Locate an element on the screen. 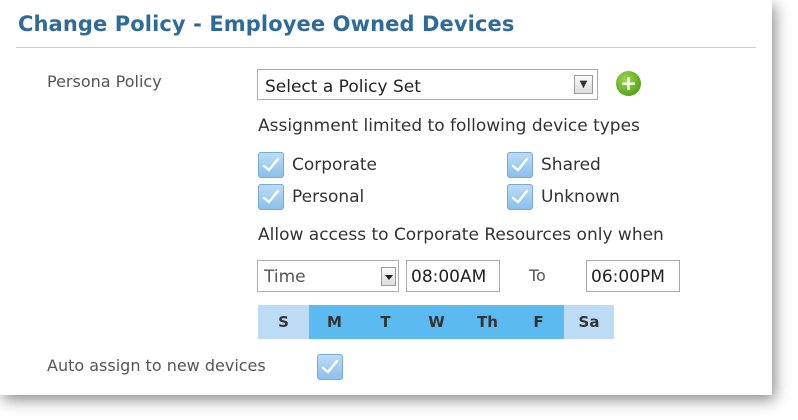 The image size is (798, 420). access-condition-select: Time is located at coordinates (328, 276).